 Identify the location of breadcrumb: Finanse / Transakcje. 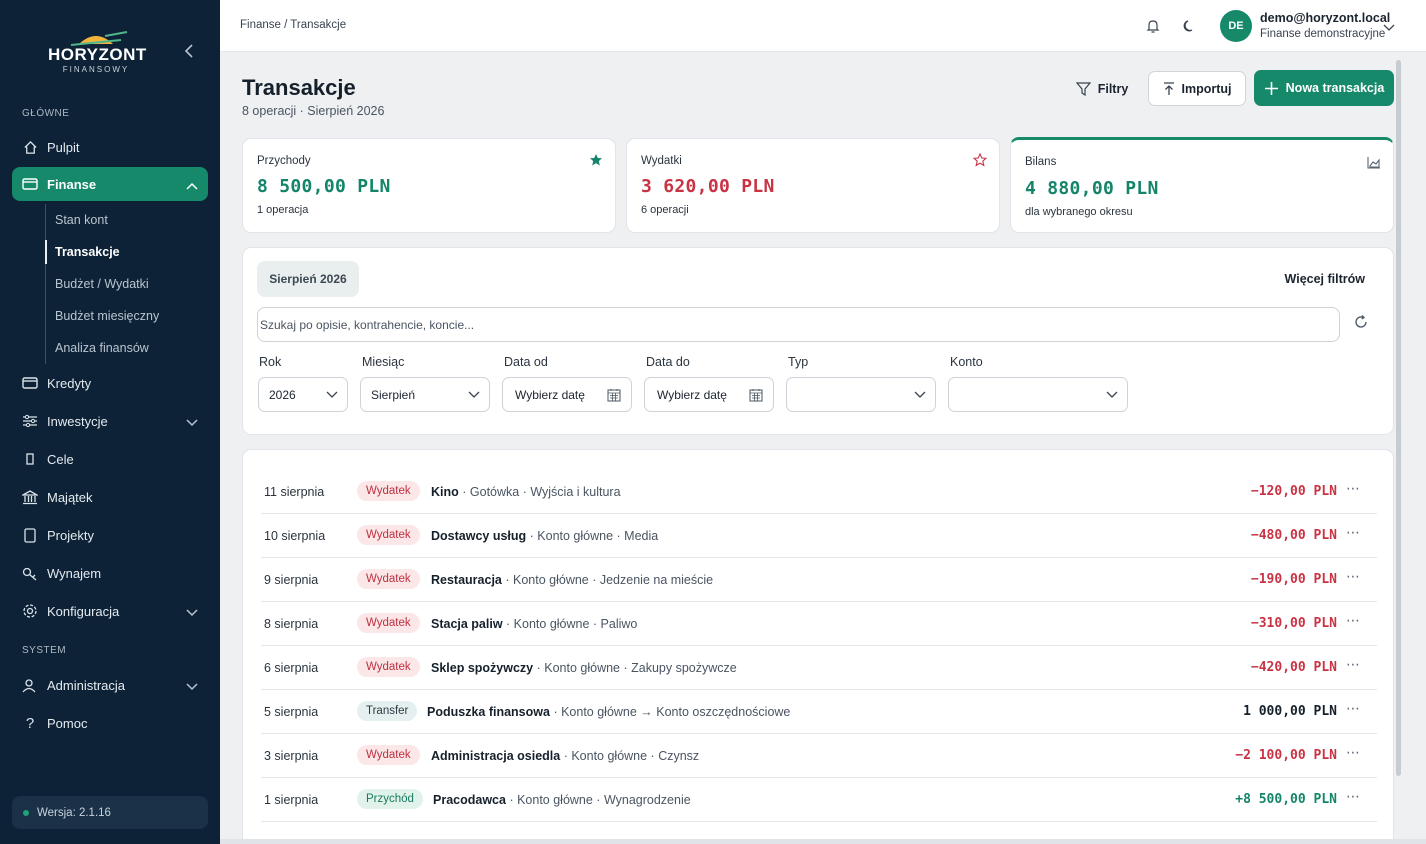
(293, 25).